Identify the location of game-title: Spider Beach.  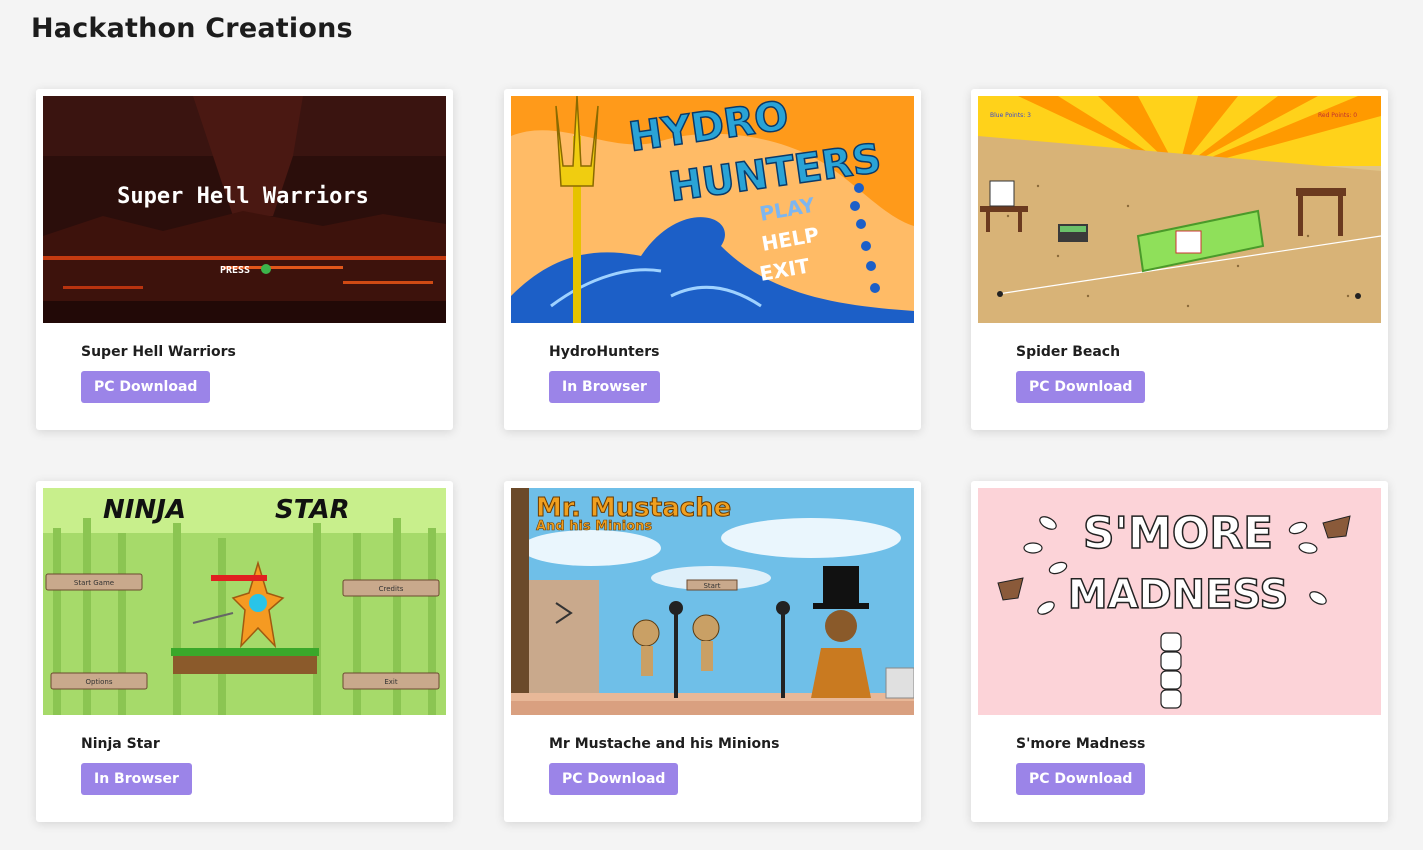
(1068, 352).